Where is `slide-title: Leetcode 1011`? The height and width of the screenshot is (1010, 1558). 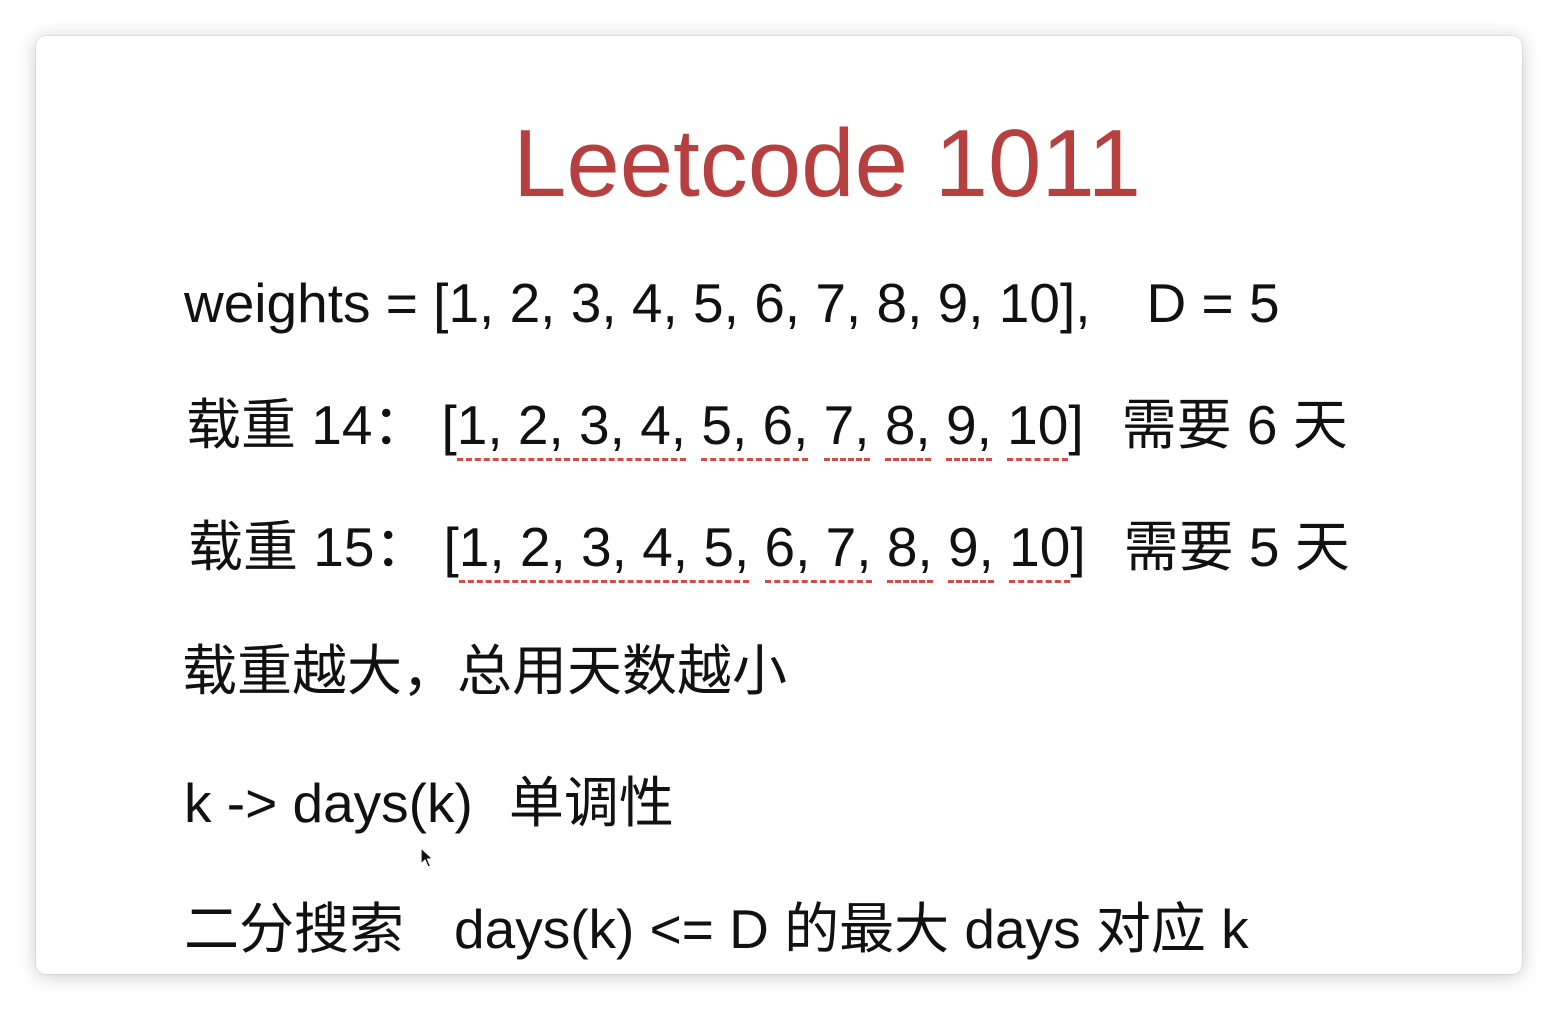 slide-title: Leetcode 1011 is located at coordinates (827, 163).